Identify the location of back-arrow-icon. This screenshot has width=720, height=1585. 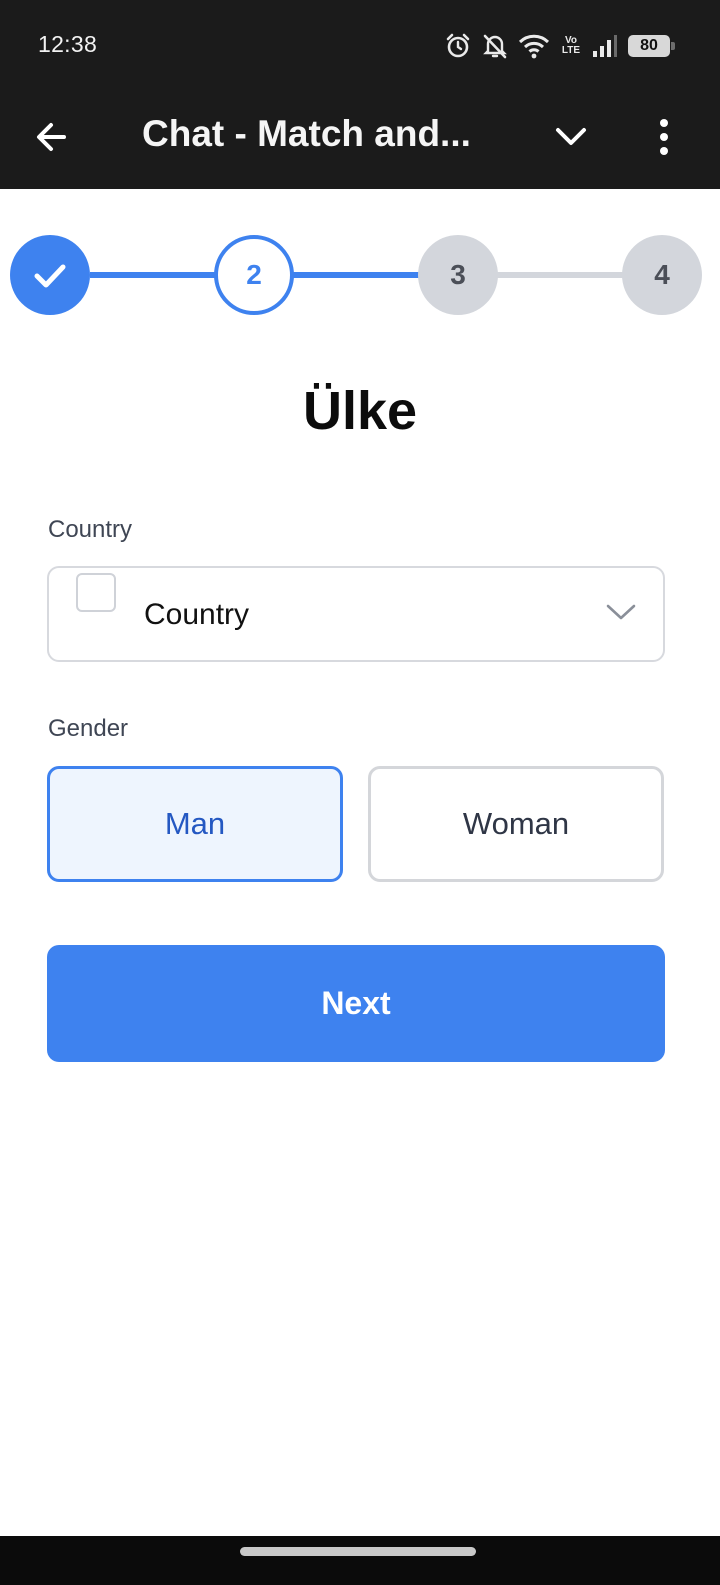
(51, 137).